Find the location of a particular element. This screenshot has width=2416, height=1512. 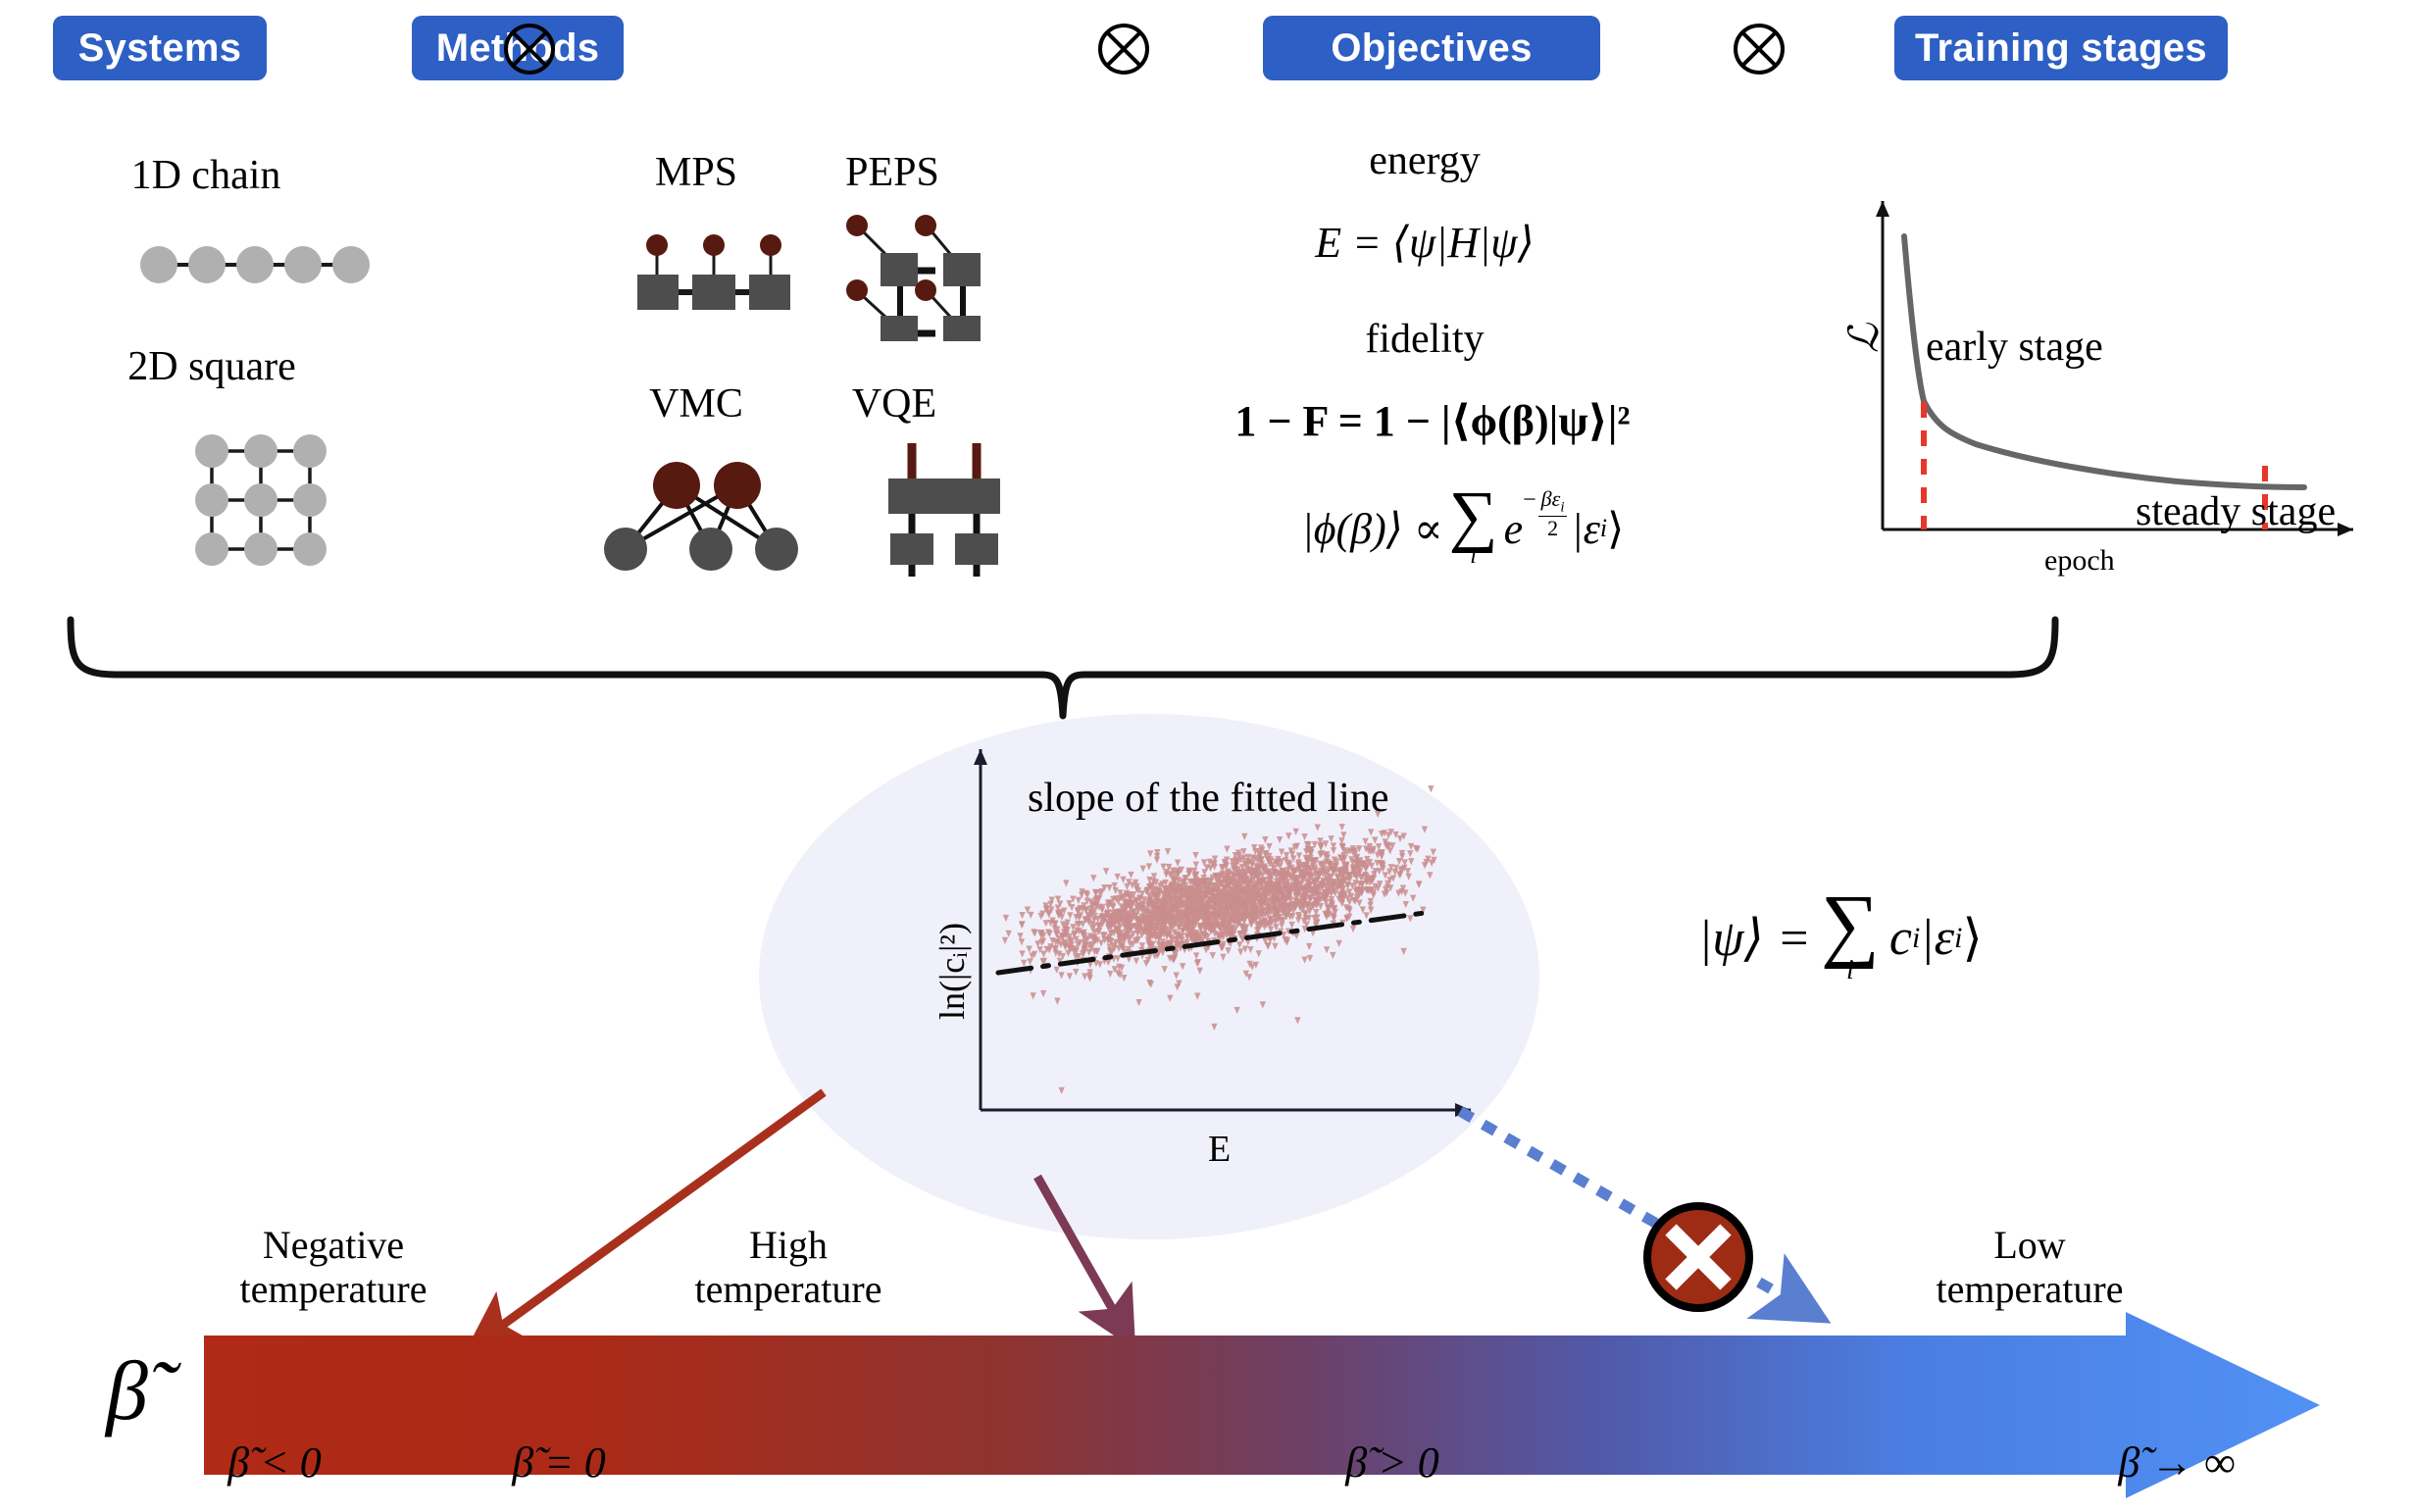

phi-exp-base: e is located at coordinates (1514, 528).